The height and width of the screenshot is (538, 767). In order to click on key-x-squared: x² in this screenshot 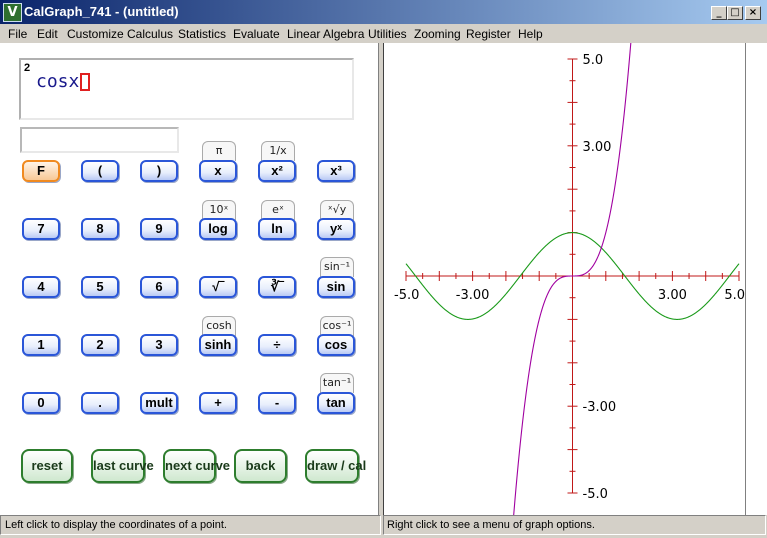, I will do `click(277, 171)`.